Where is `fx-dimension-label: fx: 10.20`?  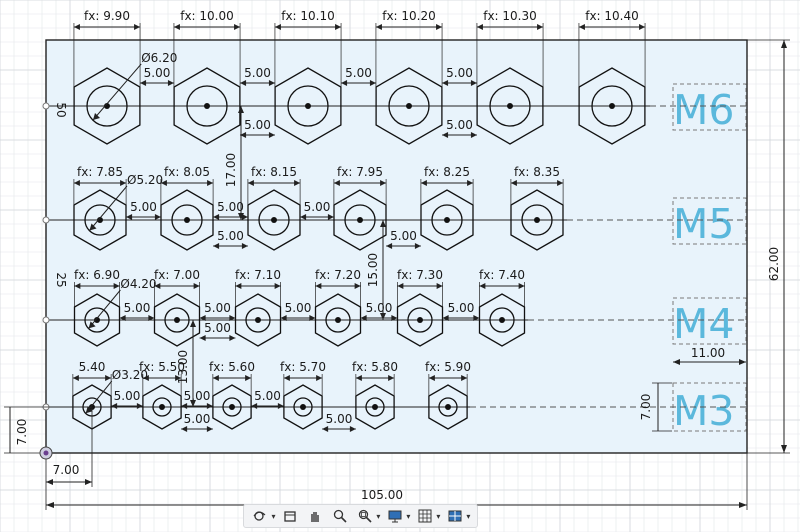 fx-dimension-label: fx: 10.20 is located at coordinates (409, 16).